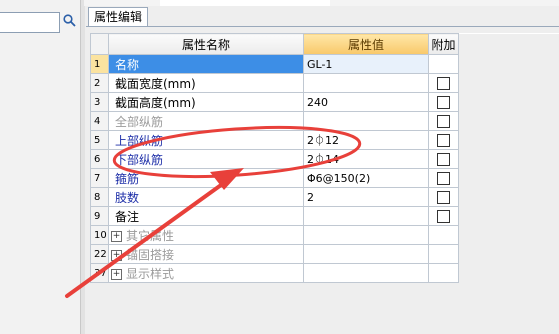 This screenshot has width=559, height=334. What do you see at coordinates (99, 216) in the screenshot?
I see `row-number: 9` at bounding box center [99, 216].